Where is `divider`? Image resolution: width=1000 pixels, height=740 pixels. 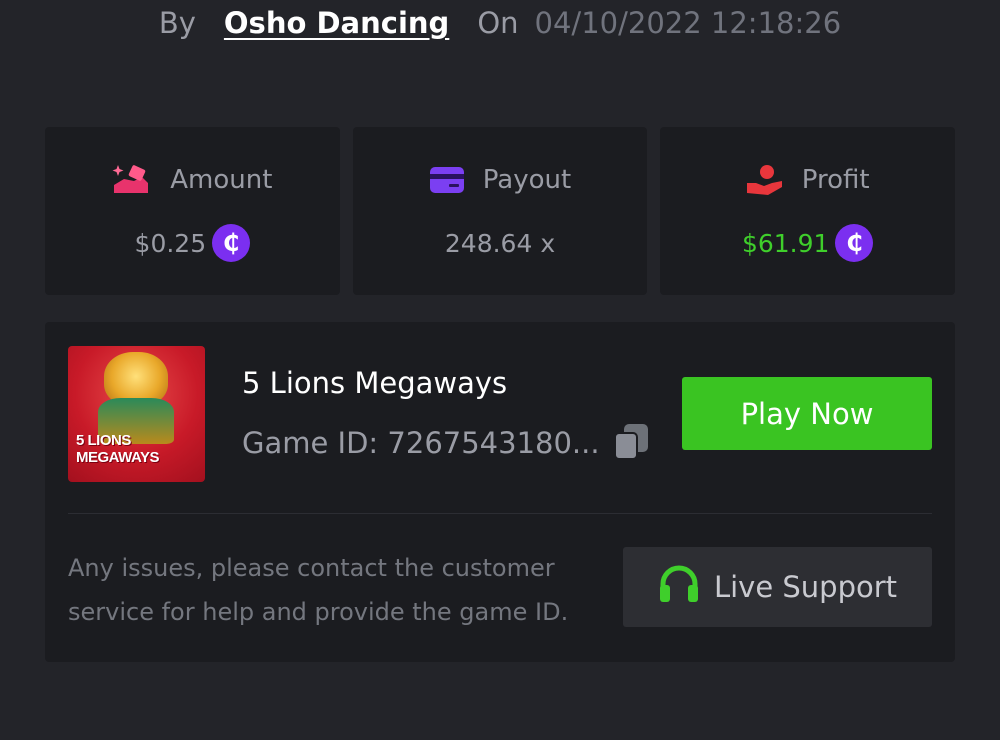 divider is located at coordinates (500, 513).